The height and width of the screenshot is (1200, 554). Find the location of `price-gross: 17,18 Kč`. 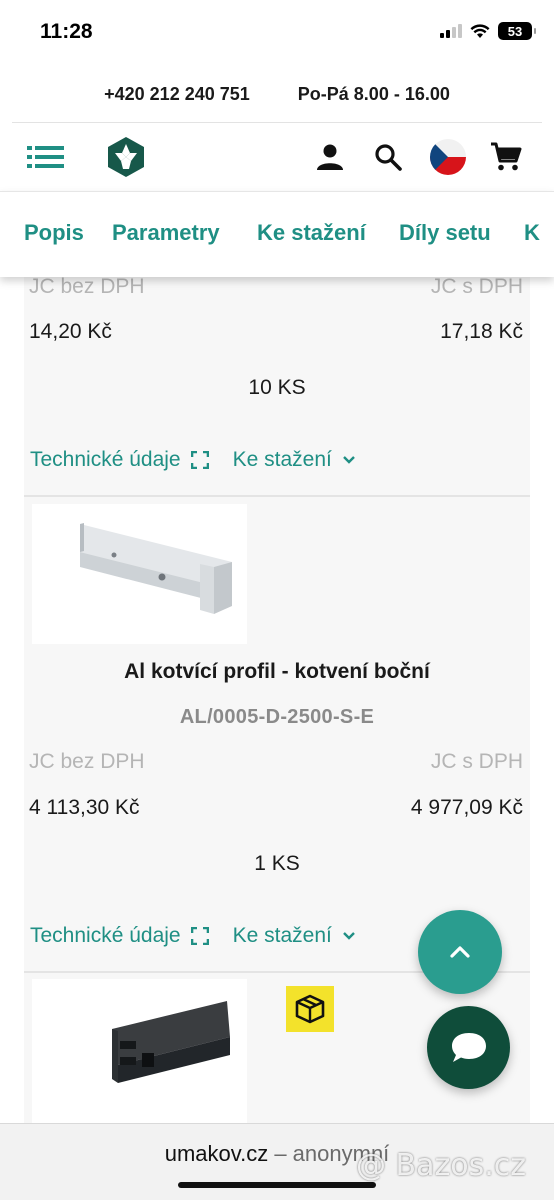

price-gross: 17,18 Kč is located at coordinates (481, 331).